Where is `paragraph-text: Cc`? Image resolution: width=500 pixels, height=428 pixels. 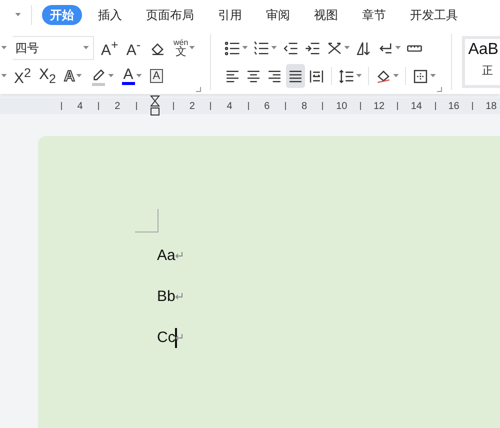
paragraph-text: Cc is located at coordinates (166, 337).